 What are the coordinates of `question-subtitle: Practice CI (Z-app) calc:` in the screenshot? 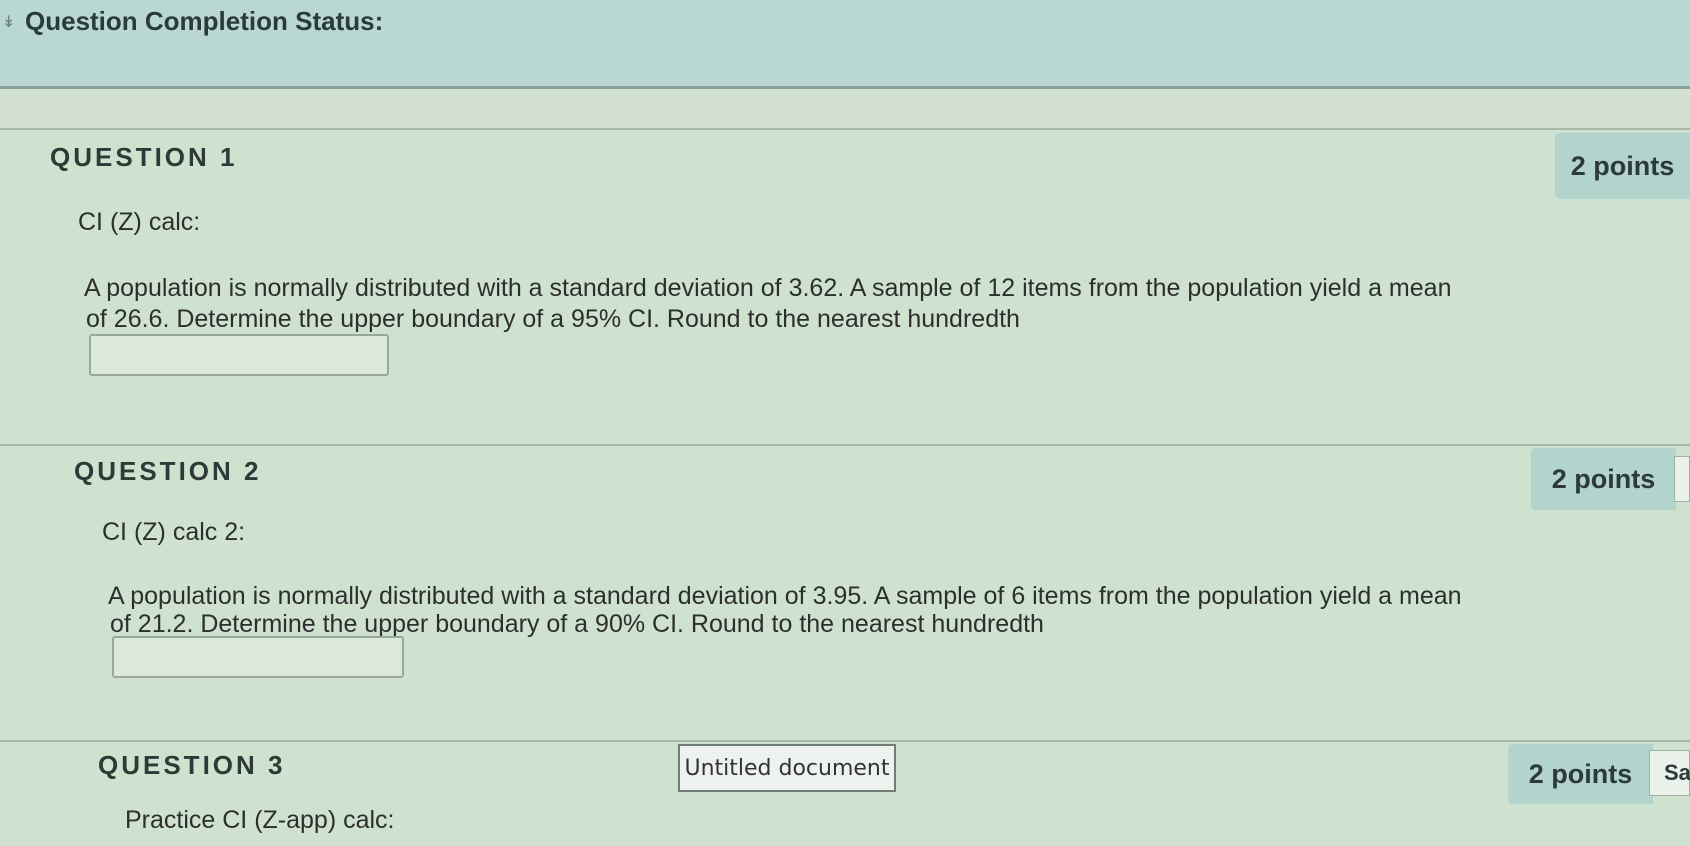 It's located at (260, 820).